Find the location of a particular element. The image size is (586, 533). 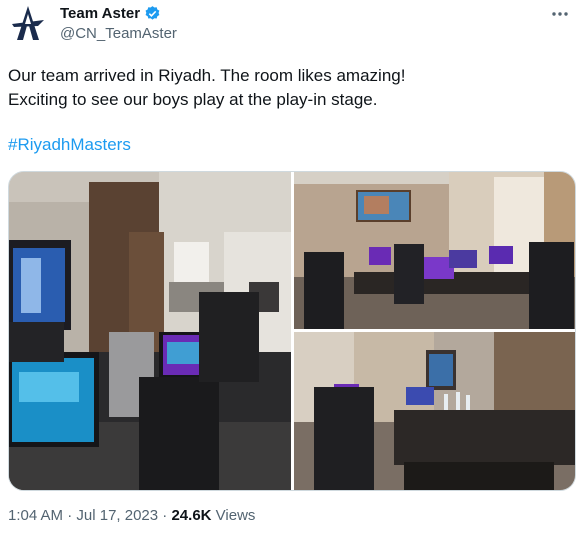

gaming-room-photo-bottom-right is located at coordinates (434, 411).